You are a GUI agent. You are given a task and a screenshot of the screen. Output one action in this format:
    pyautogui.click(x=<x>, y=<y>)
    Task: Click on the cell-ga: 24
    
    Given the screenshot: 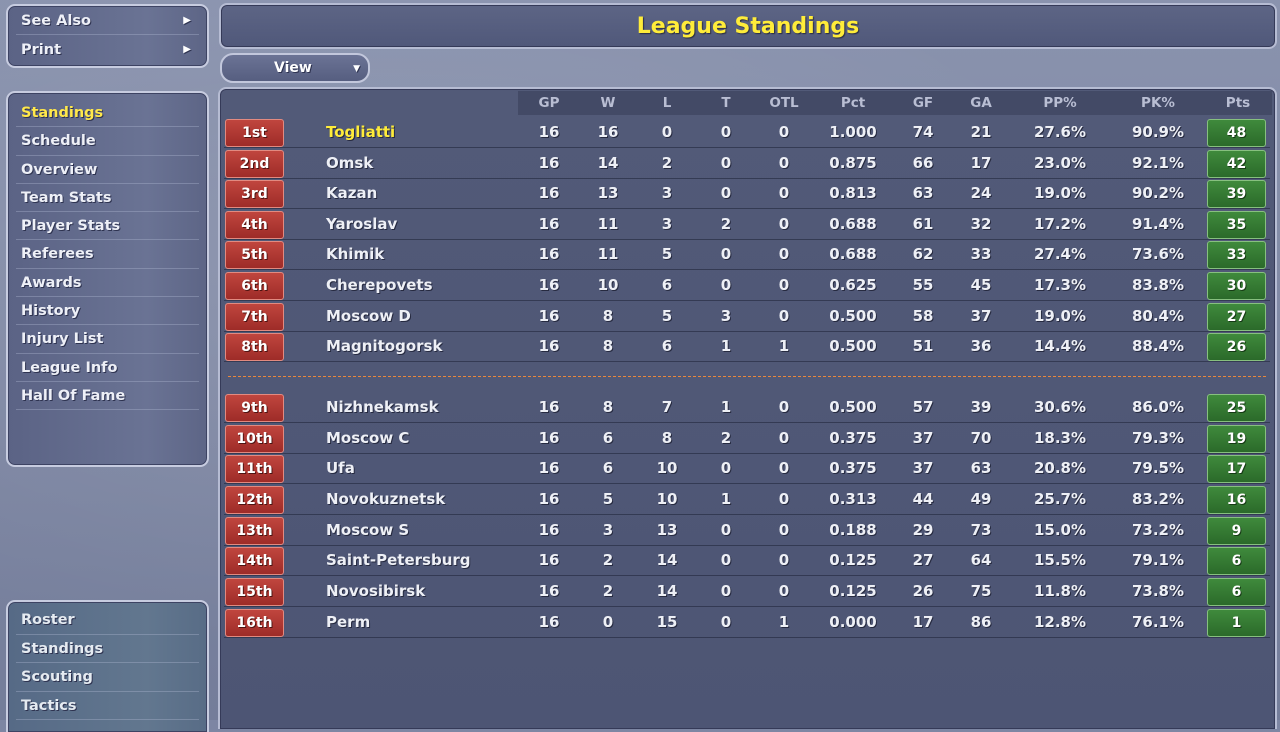 What is the action you would take?
    pyautogui.click(x=981, y=193)
    